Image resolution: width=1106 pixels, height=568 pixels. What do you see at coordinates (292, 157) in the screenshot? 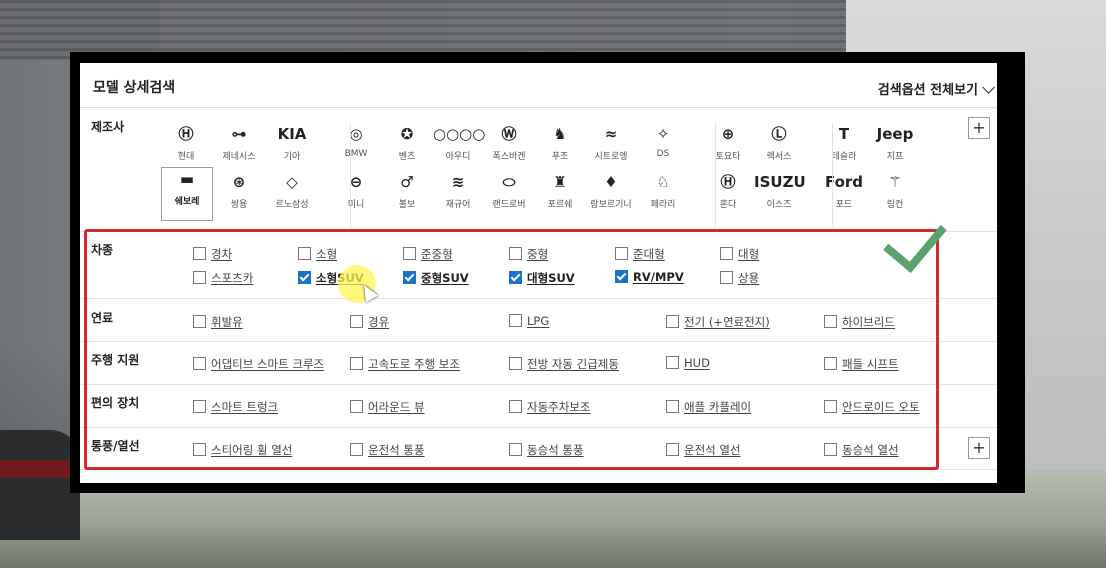
I see `brand-name: 기아` at bounding box center [292, 157].